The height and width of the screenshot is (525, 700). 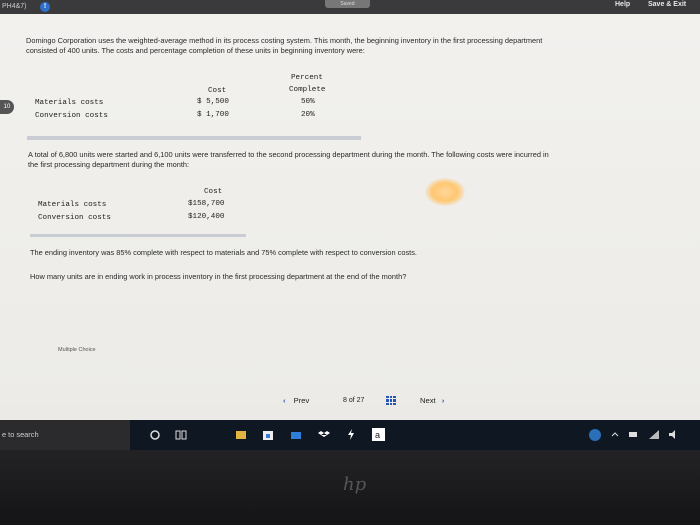 What do you see at coordinates (615, 434) in the screenshot?
I see `show-hidden-icons-icon` at bounding box center [615, 434].